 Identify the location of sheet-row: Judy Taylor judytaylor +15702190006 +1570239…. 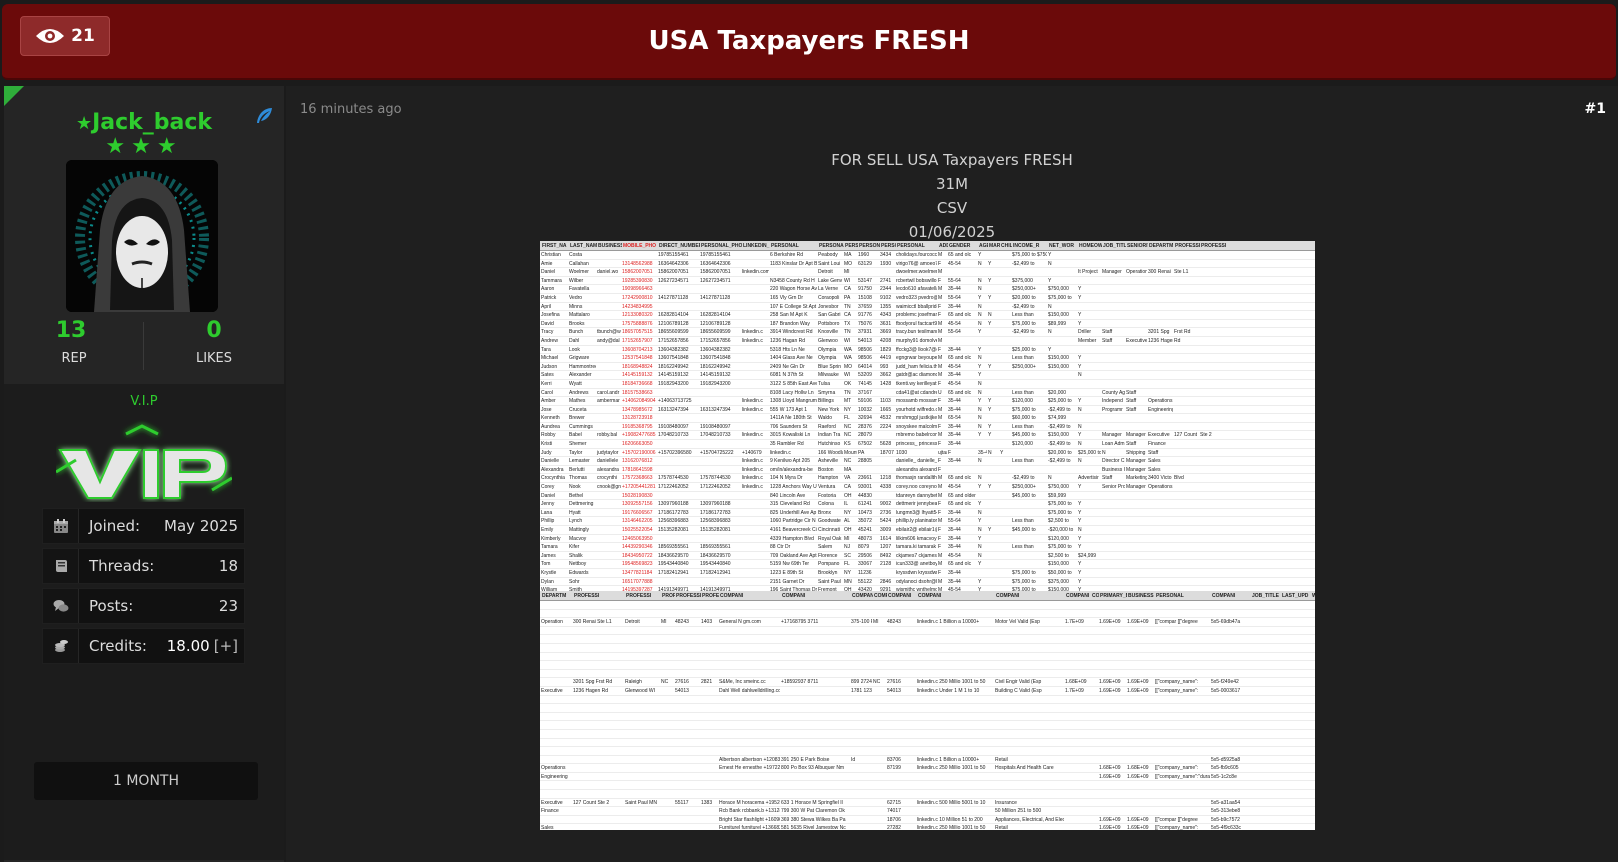
(927, 453).